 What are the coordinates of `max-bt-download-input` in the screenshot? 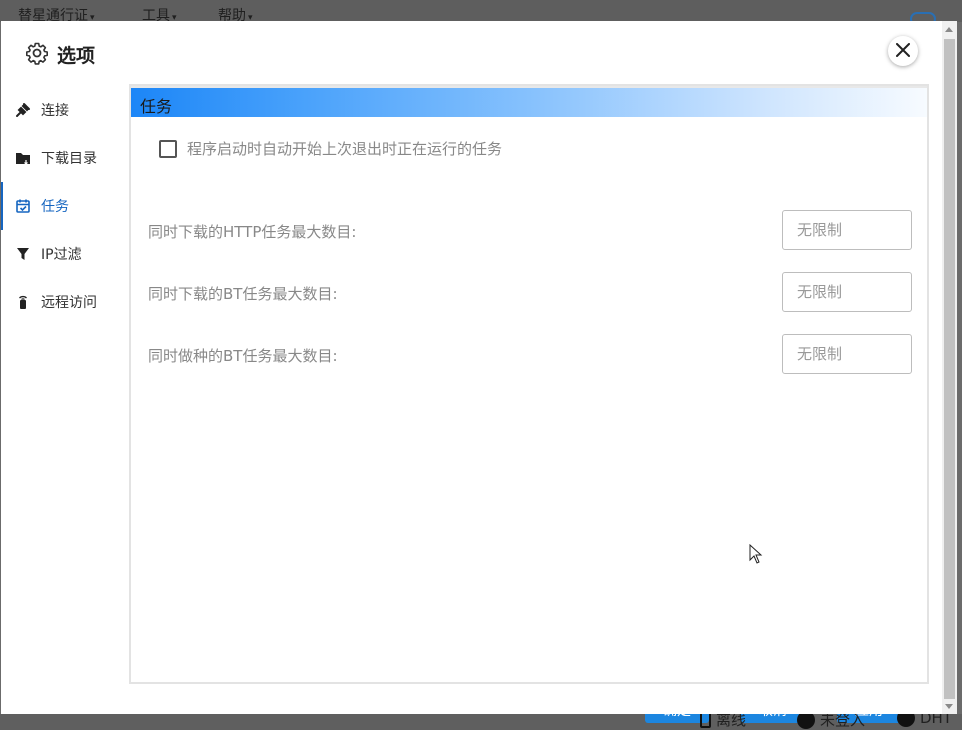 It's located at (847, 292).